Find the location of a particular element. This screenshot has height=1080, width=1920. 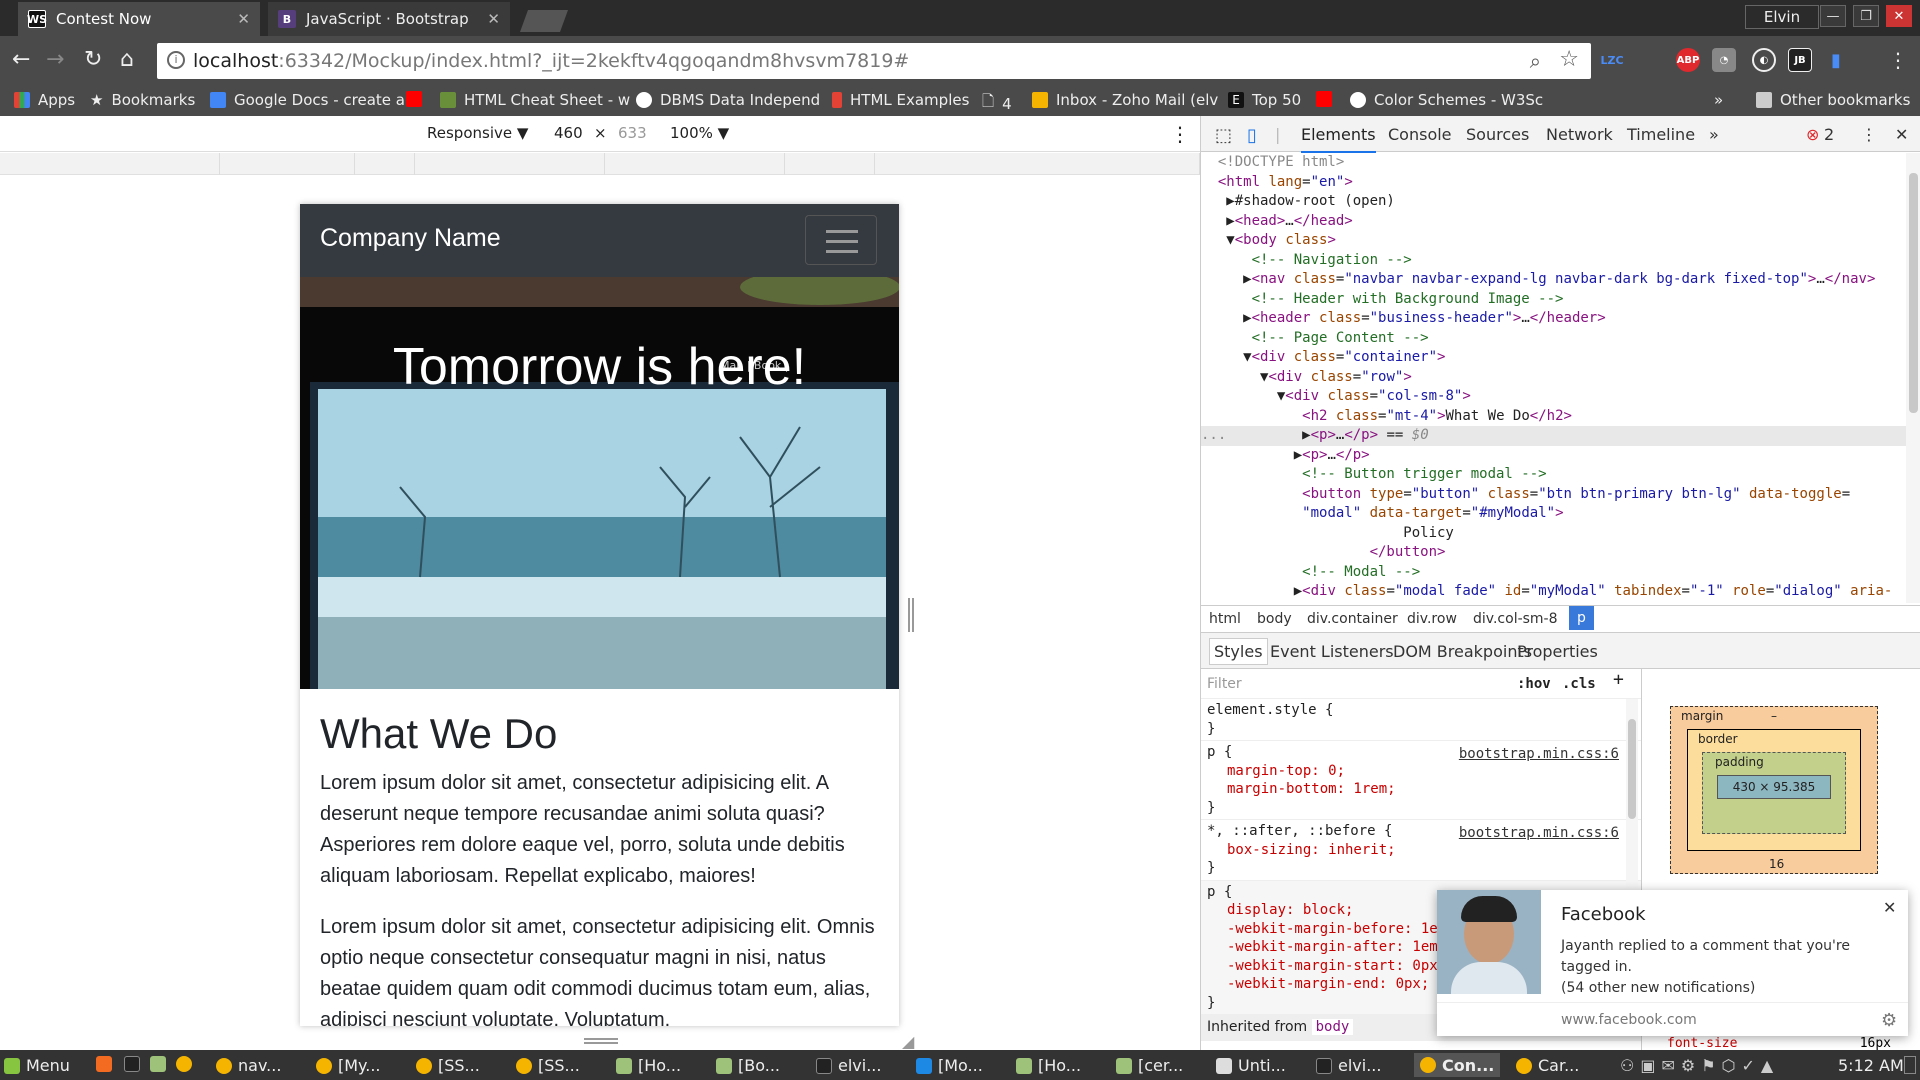

resize-corner-icon: ◢ is located at coordinates (908, 1041).